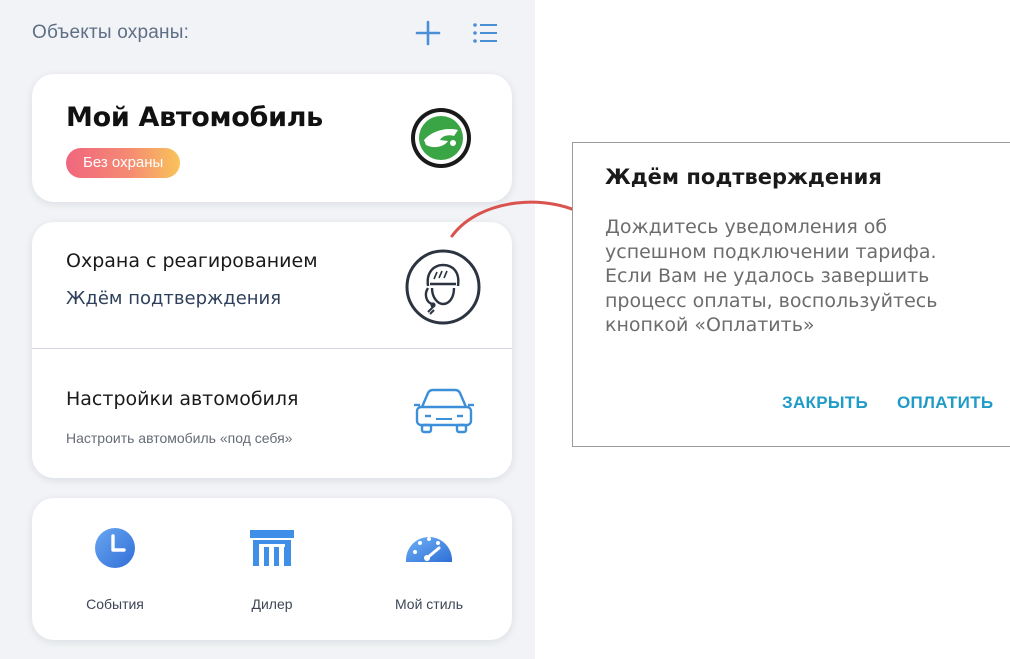 The height and width of the screenshot is (659, 1010). I want to click on list-view-button, so click(485, 33).